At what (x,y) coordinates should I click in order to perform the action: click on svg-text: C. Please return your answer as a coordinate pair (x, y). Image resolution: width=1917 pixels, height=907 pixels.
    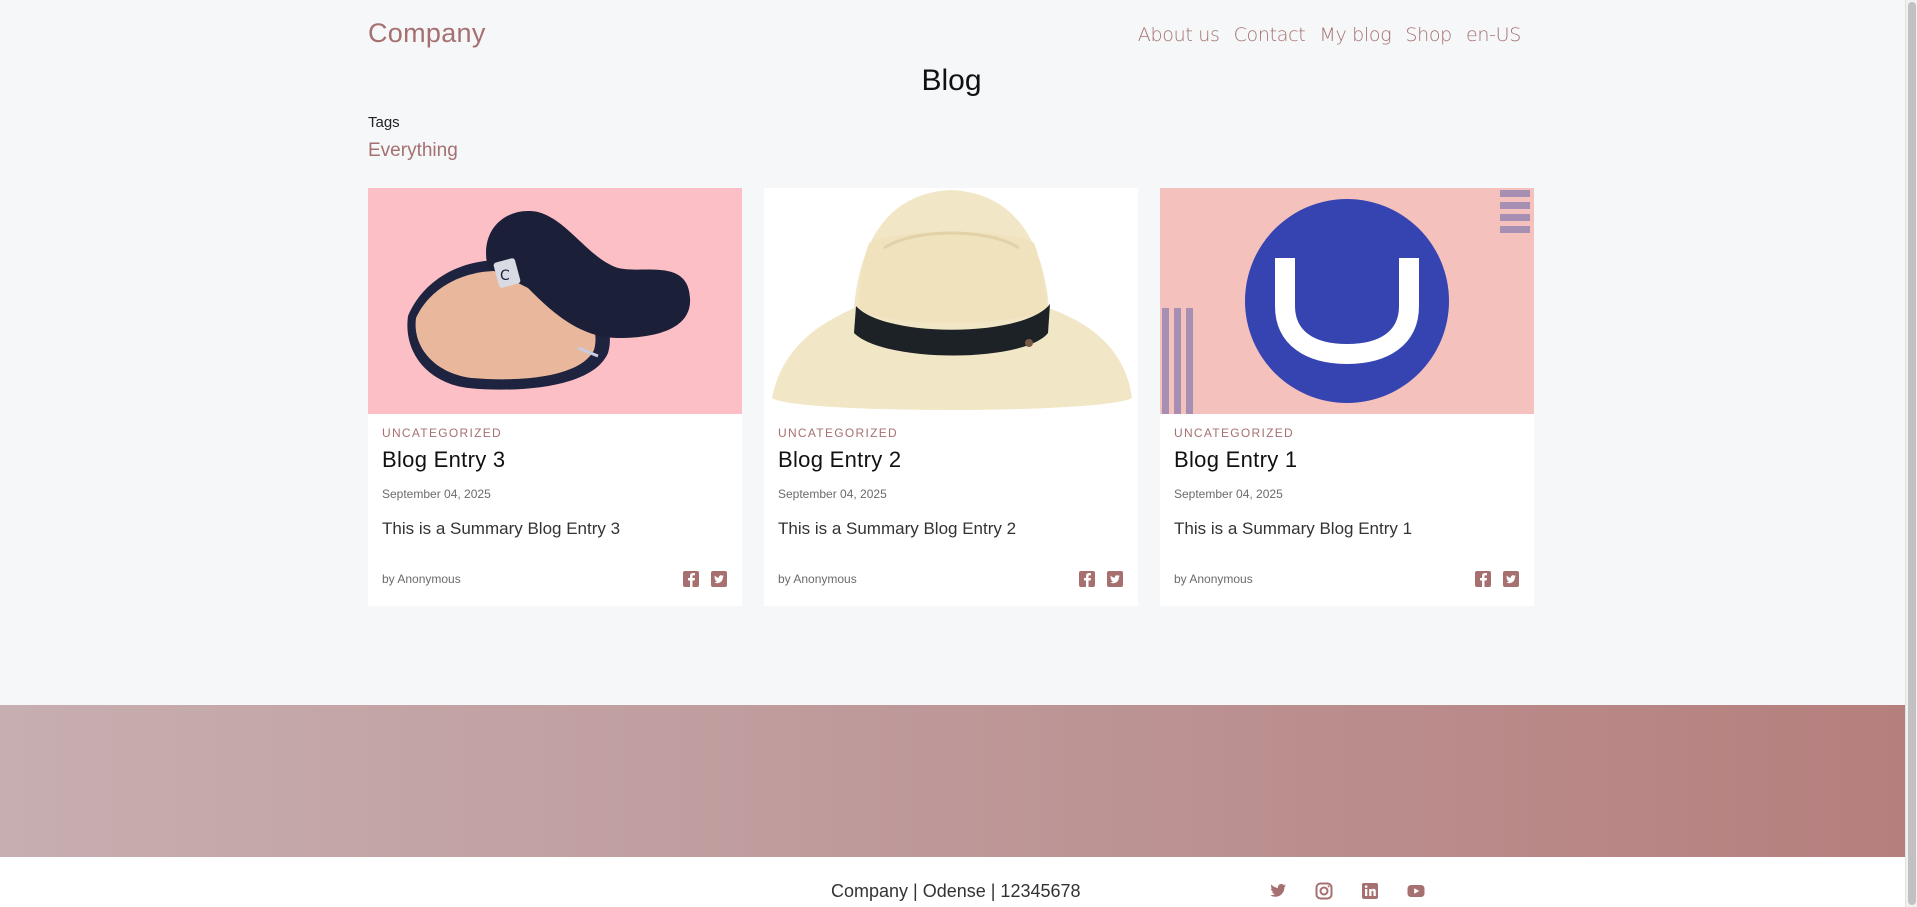
    Looking at the image, I should click on (505, 276).